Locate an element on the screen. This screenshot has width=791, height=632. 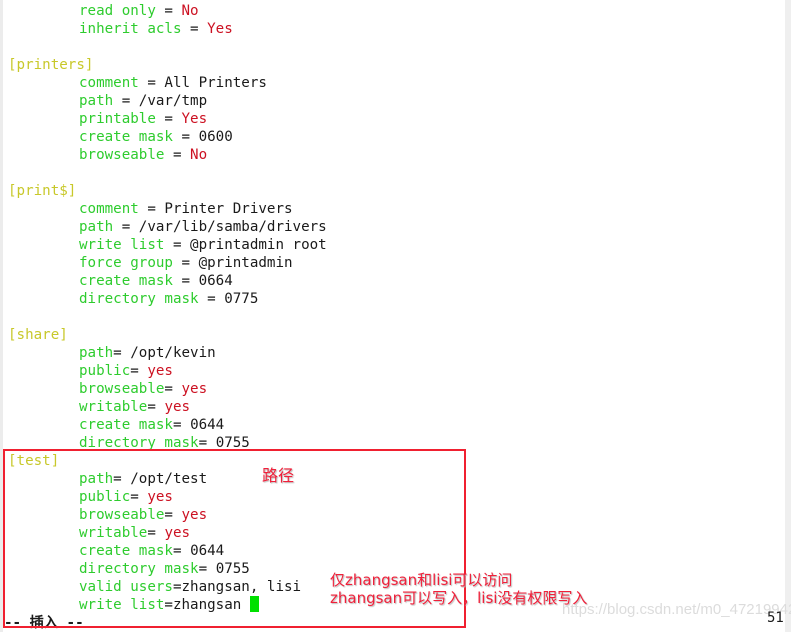
config-value: Printer Drivers is located at coordinates (228, 209).